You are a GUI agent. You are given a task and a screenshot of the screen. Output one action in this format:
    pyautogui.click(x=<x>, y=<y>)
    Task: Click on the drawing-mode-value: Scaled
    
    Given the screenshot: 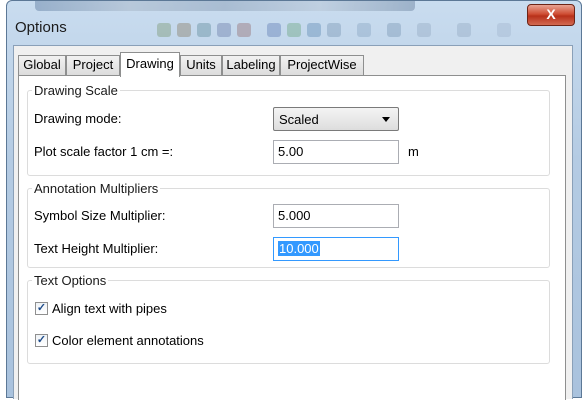 What is the action you would take?
    pyautogui.click(x=299, y=119)
    